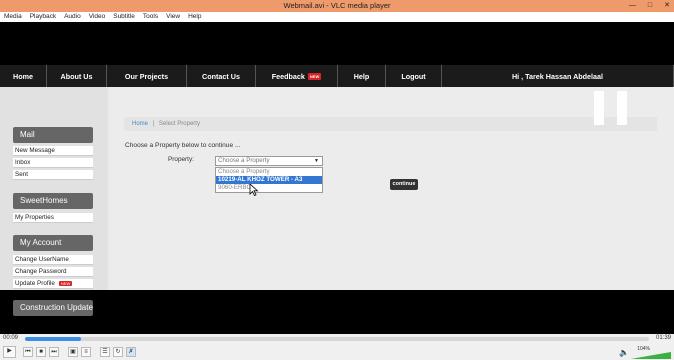 The image size is (674, 360). I want to click on menu-view: View, so click(173, 17).